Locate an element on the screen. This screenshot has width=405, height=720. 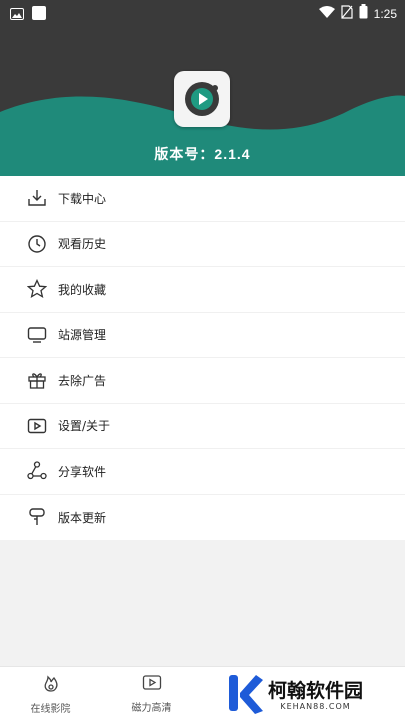
clock-icon is located at coordinates (37, 244).